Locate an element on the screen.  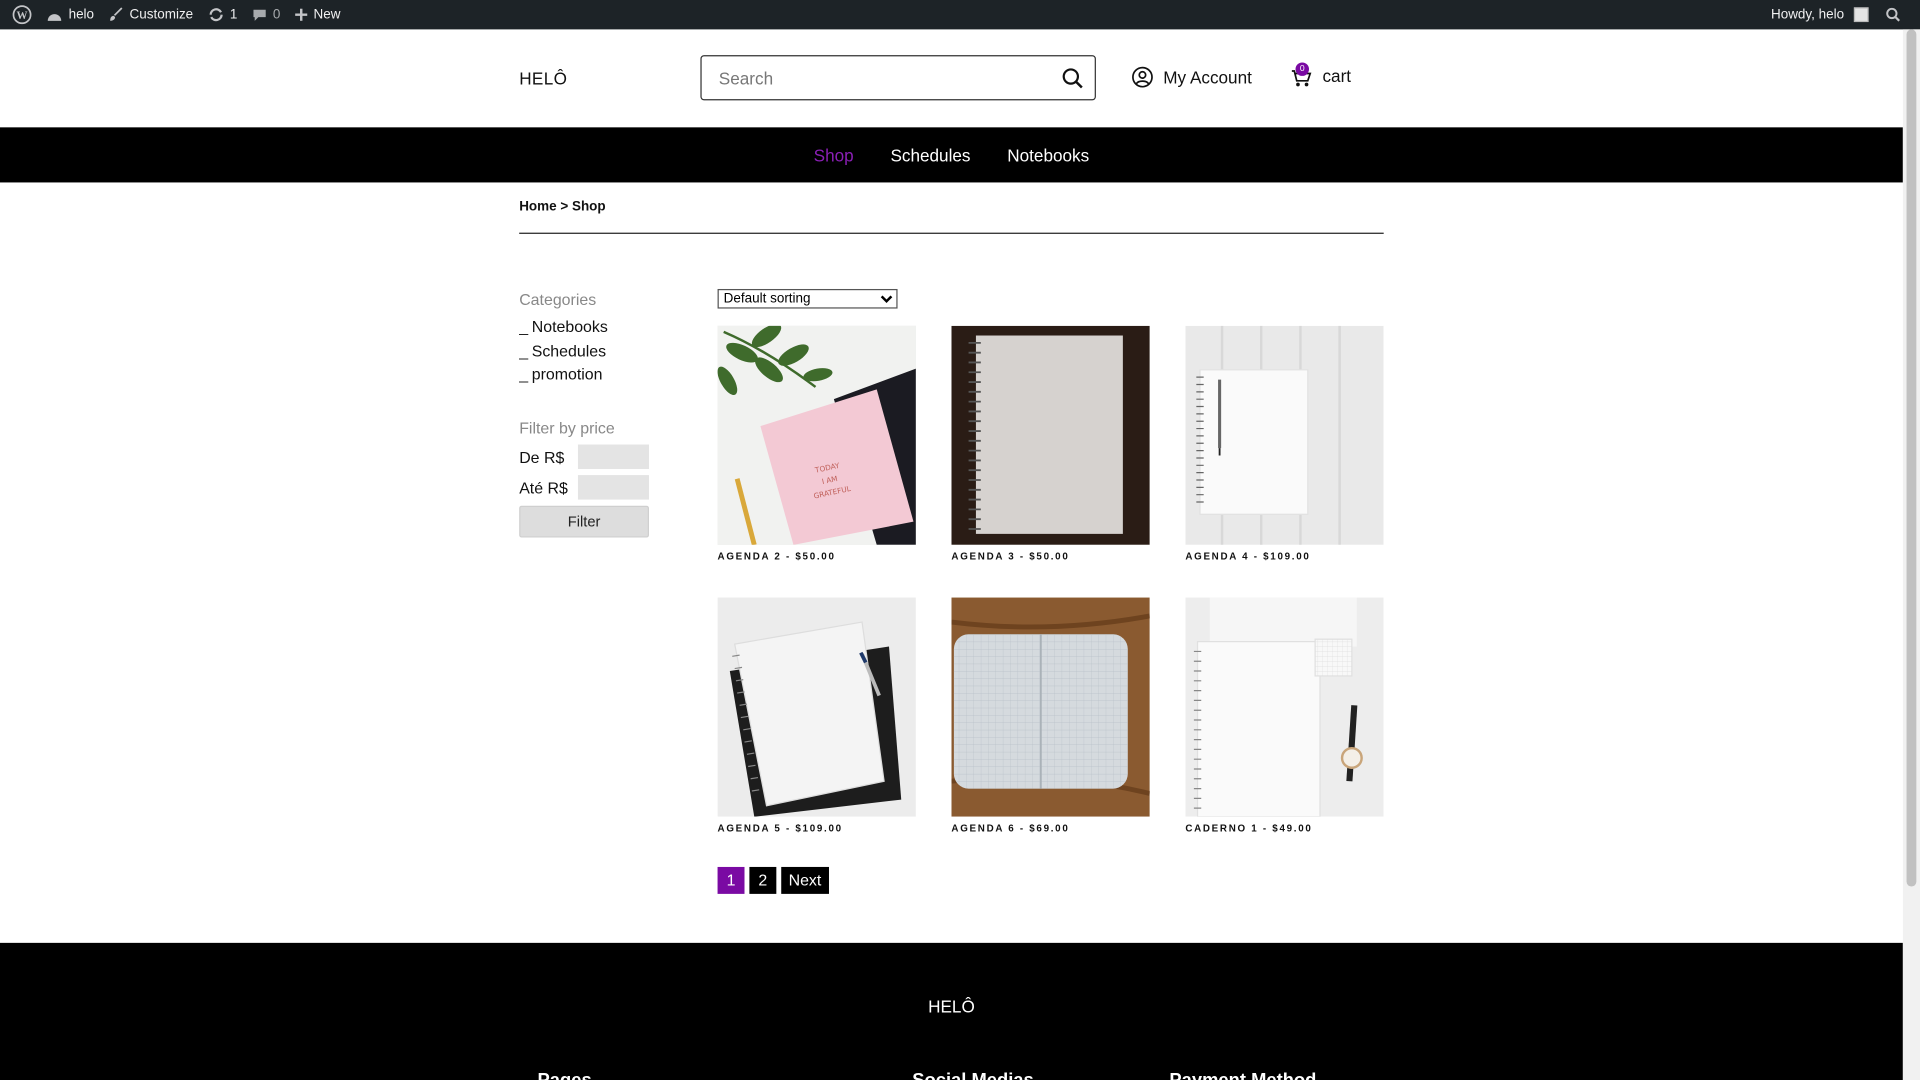
footer-logo: HELÔ is located at coordinates (951, 1007).